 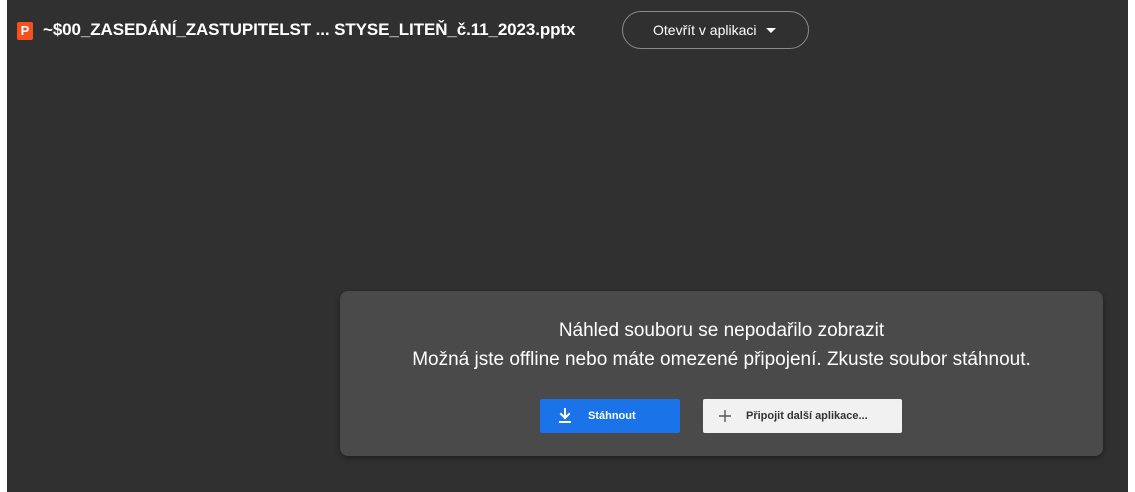 I want to click on download-button: Stáhnout, so click(x=610, y=416).